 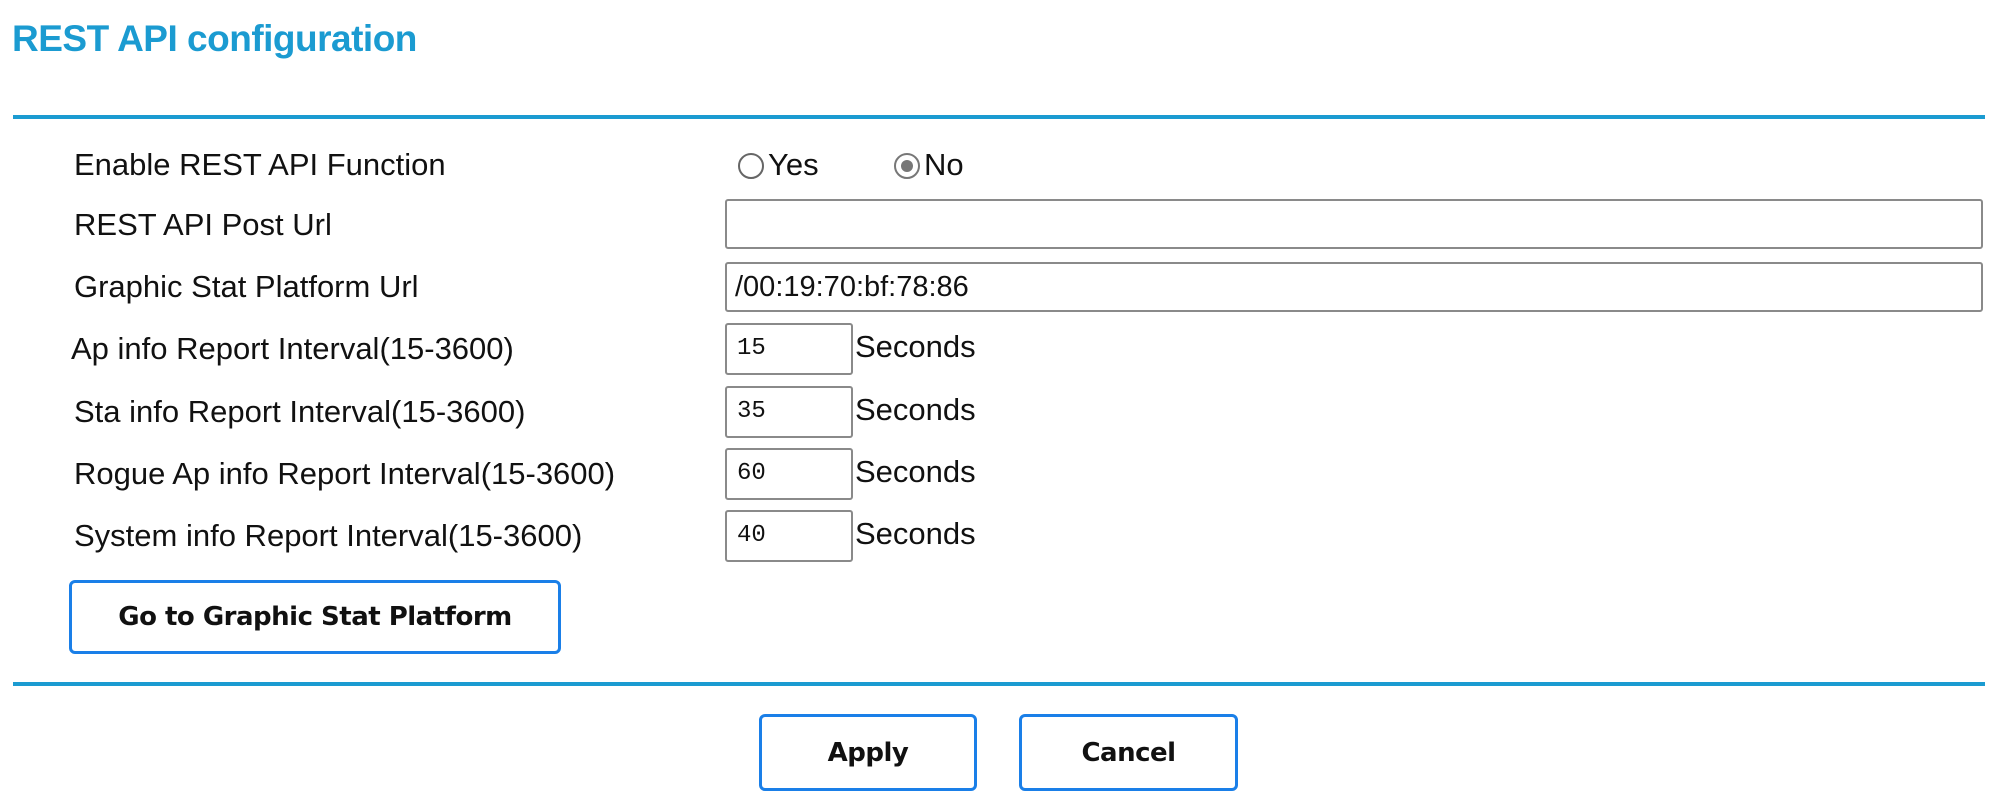 I want to click on enable-label: Enable REST API Function, so click(x=260, y=164).